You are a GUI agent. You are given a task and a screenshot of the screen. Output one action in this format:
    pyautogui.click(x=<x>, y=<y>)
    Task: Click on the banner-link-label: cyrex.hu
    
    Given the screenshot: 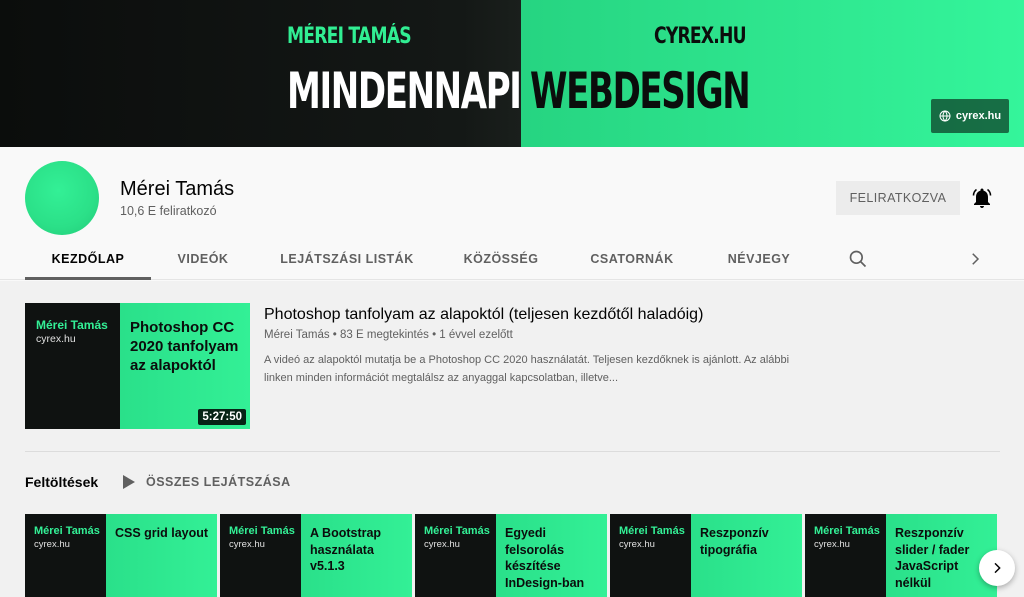 What is the action you would take?
    pyautogui.click(x=978, y=116)
    